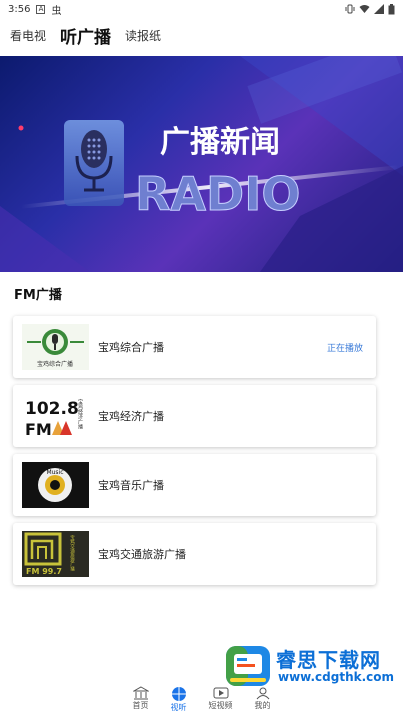 The width and height of the screenshot is (403, 718). I want to click on watermark-logo-icon, so click(248, 666).